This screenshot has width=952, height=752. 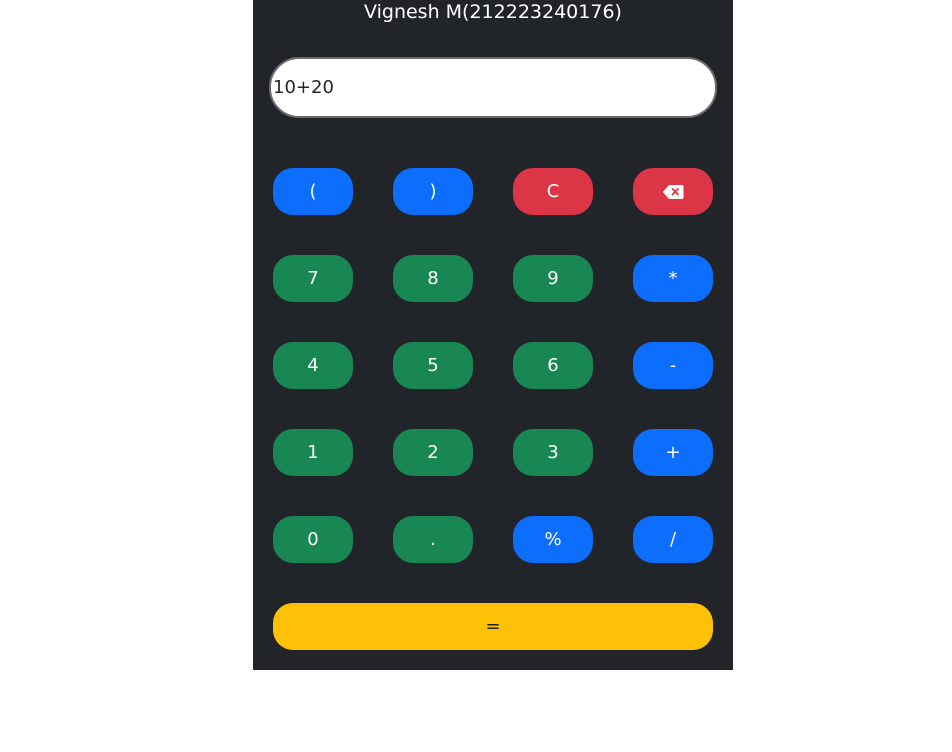 I want to click on digit-7-button: 7, so click(x=313, y=278).